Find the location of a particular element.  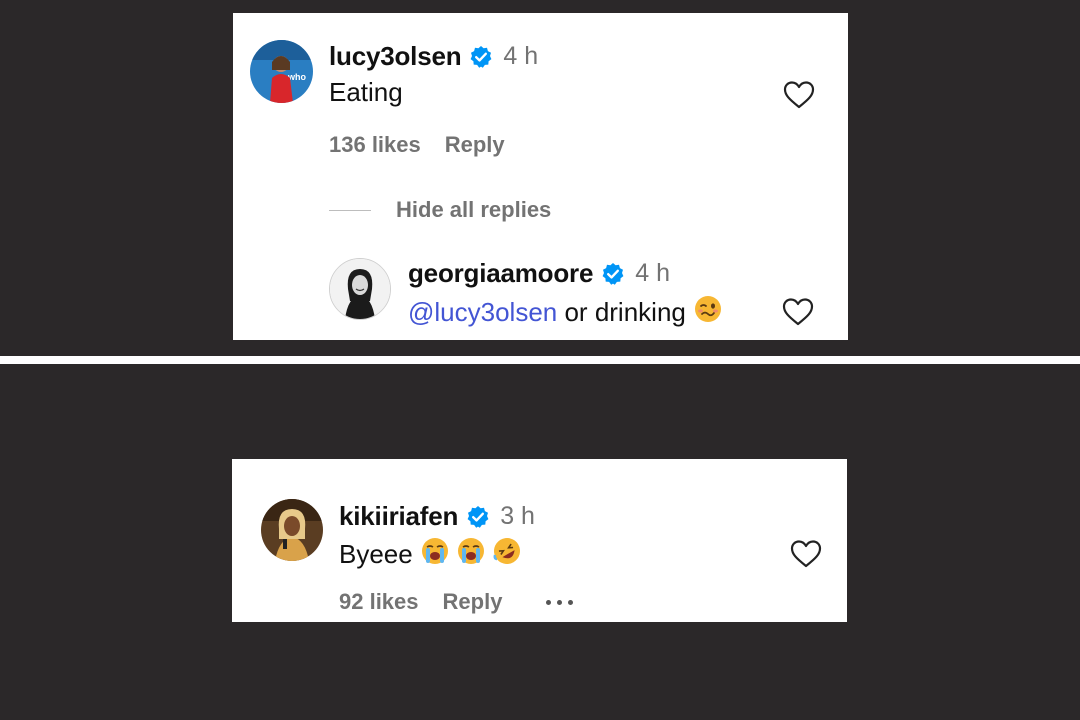

reply-body-text: or drinking is located at coordinates (621, 312).